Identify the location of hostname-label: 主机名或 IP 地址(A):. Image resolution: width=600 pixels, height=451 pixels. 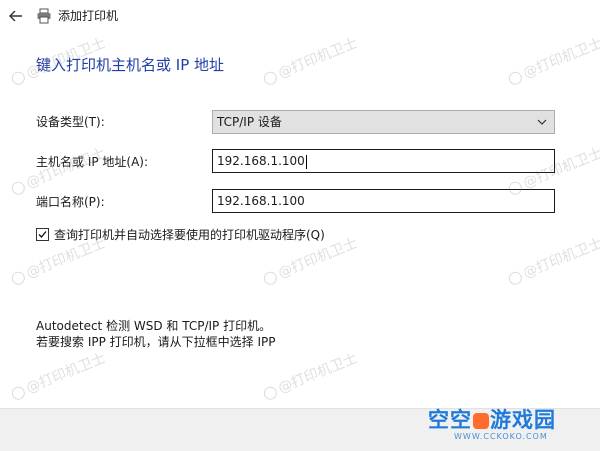
(92, 162).